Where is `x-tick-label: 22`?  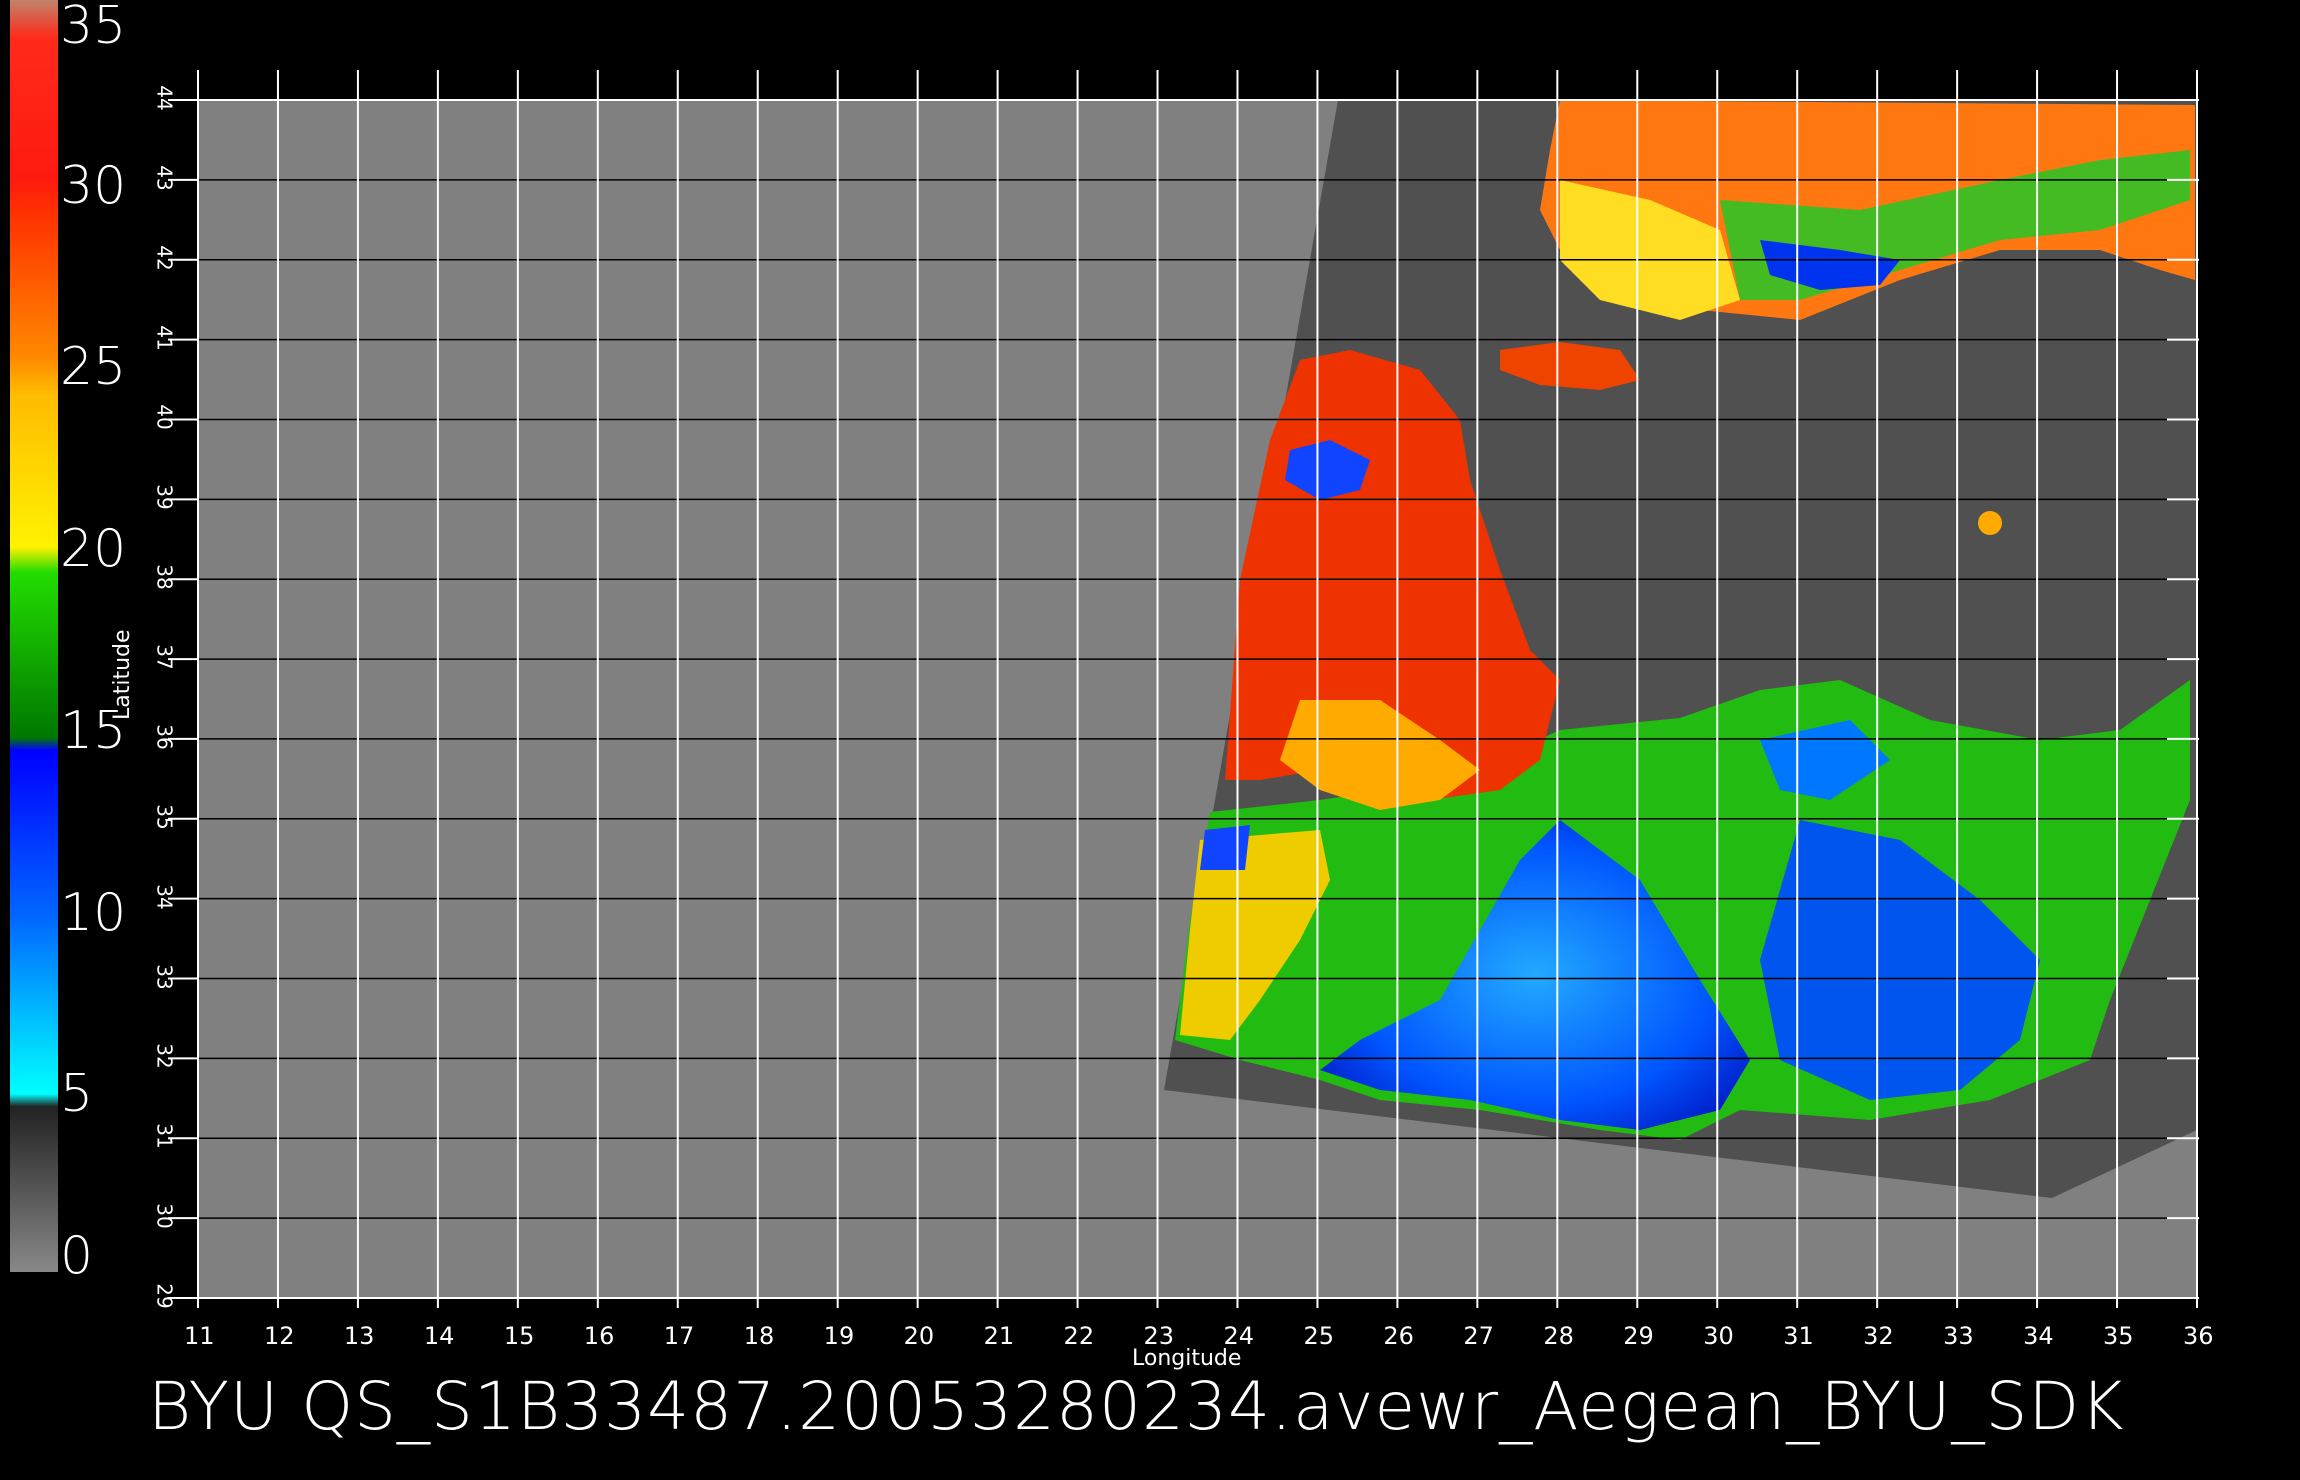 x-tick-label: 22 is located at coordinates (1079, 1336).